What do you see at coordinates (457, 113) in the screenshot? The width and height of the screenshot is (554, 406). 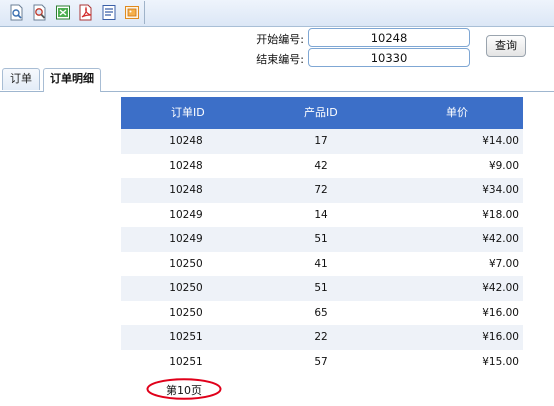 I see `header-unit-price: 单价` at bounding box center [457, 113].